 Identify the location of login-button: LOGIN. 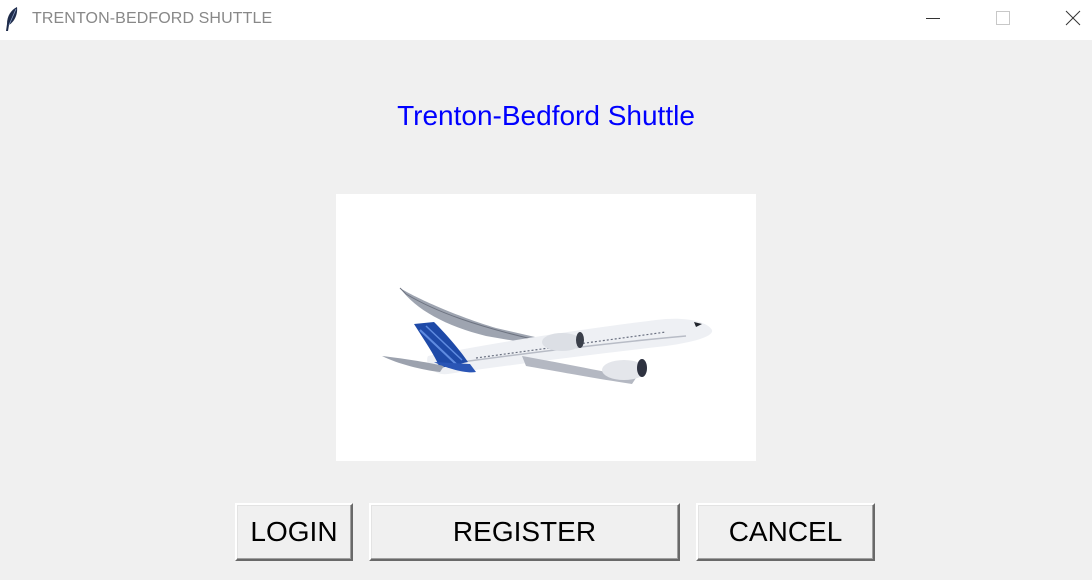
(294, 532).